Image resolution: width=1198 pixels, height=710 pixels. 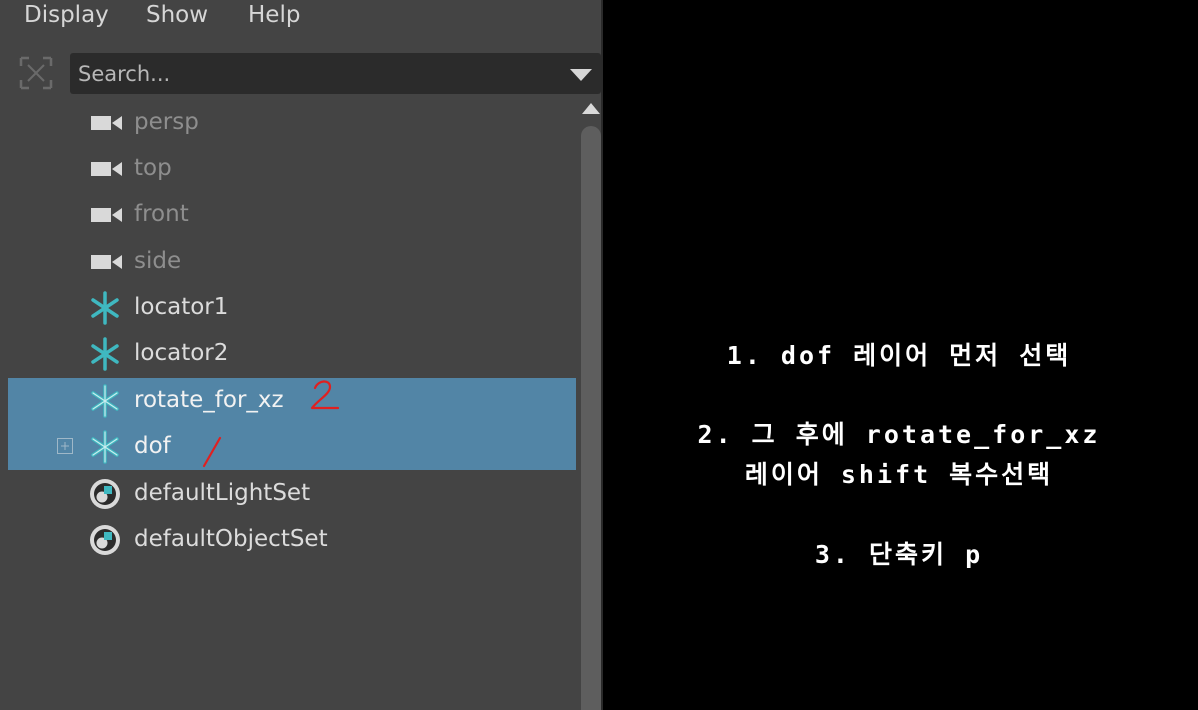 I want to click on outliner-item-front: front, so click(x=292, y=215).